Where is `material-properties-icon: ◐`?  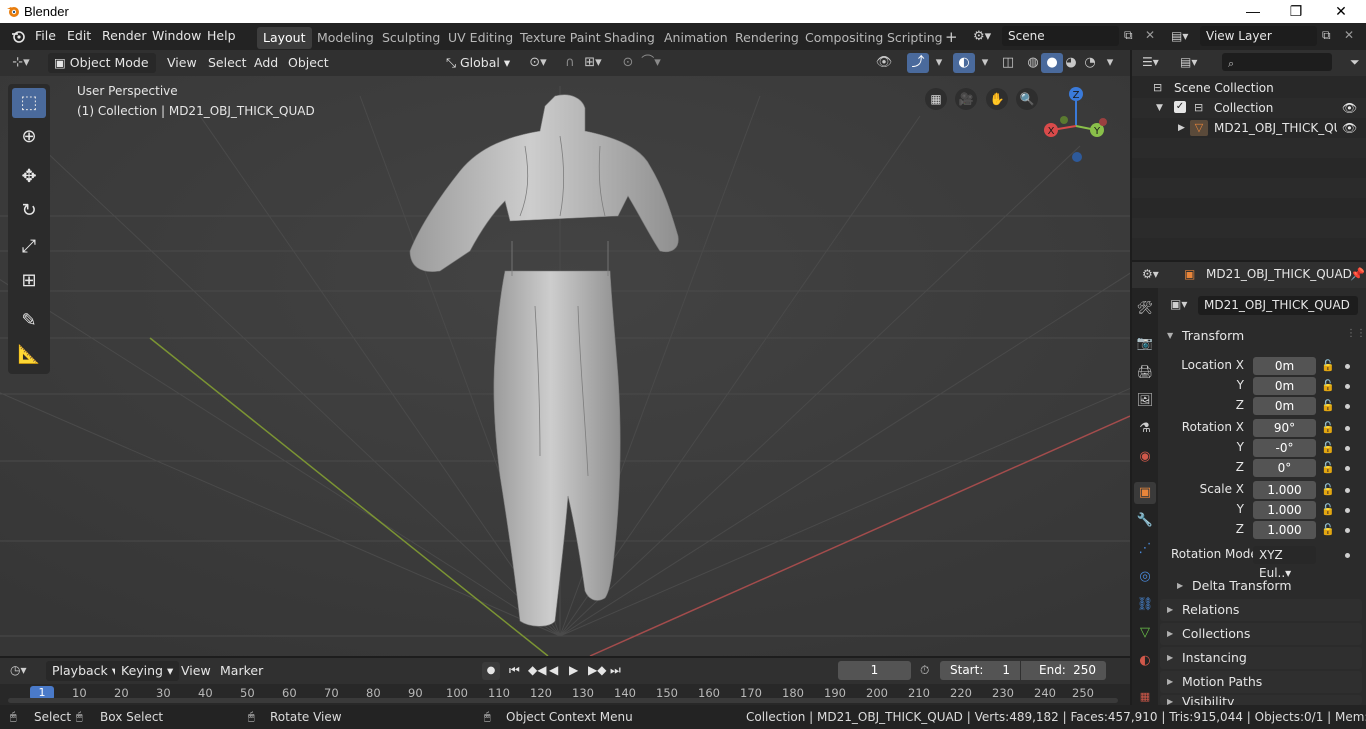
material-properties-icon: ◐ is located at coordinates (1145, 661).